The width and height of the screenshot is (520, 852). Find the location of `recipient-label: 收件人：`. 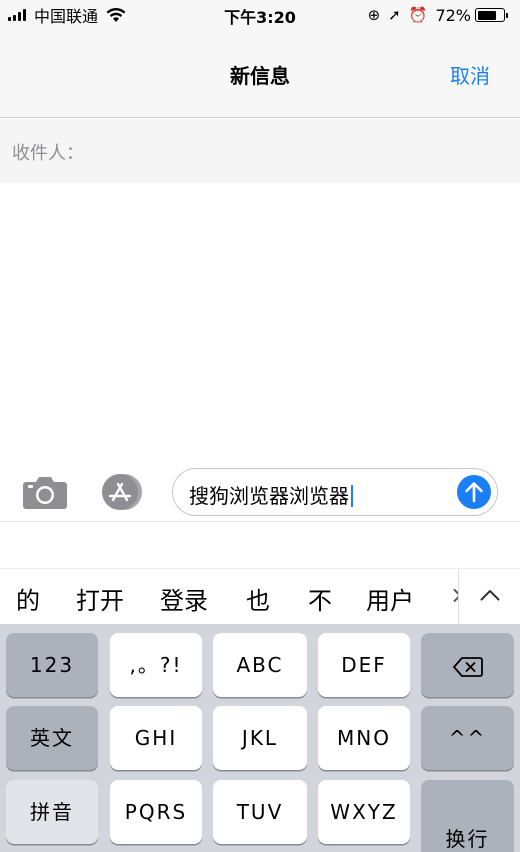

recipient-label: 收件人： is located at coordinates (48, 153).